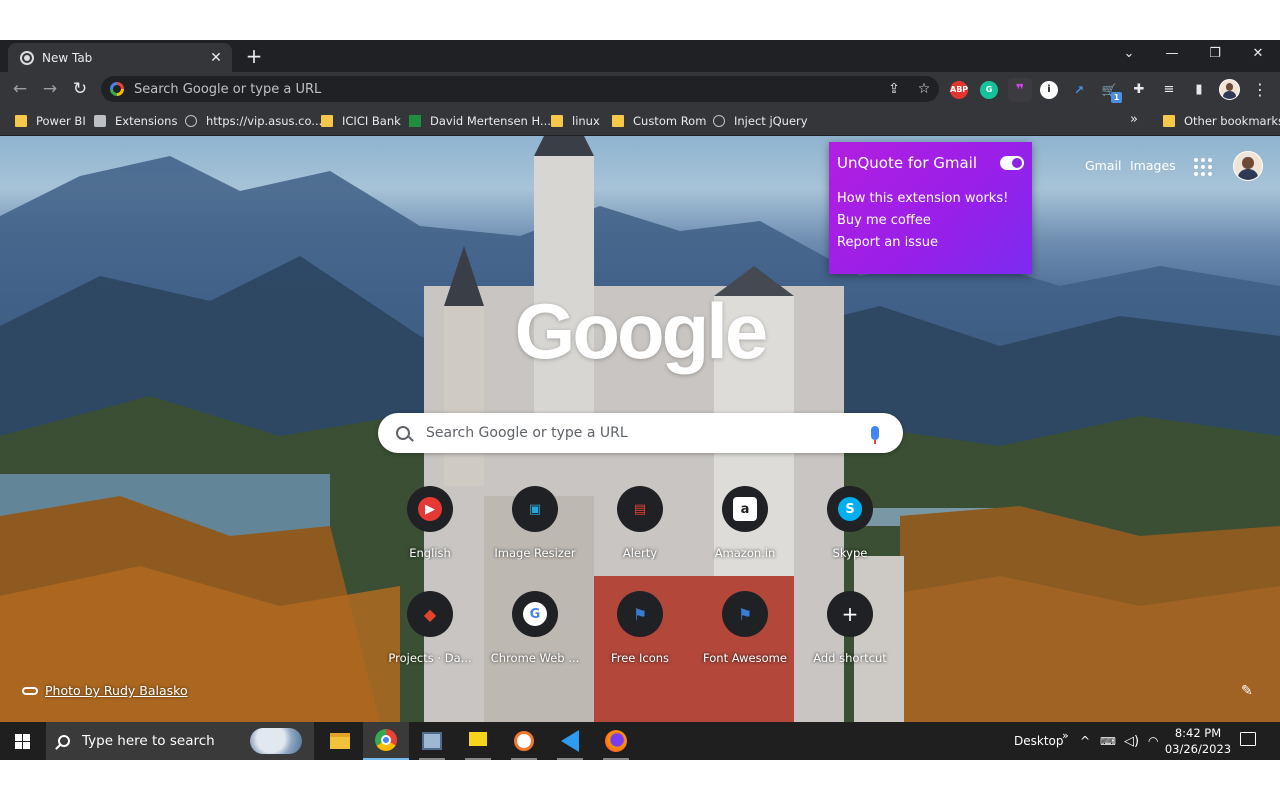 Image resolution: width=1280 pixels, height=800 pixels. I want to click on bookmark-power-bi: Power BI, so click(50, 121).